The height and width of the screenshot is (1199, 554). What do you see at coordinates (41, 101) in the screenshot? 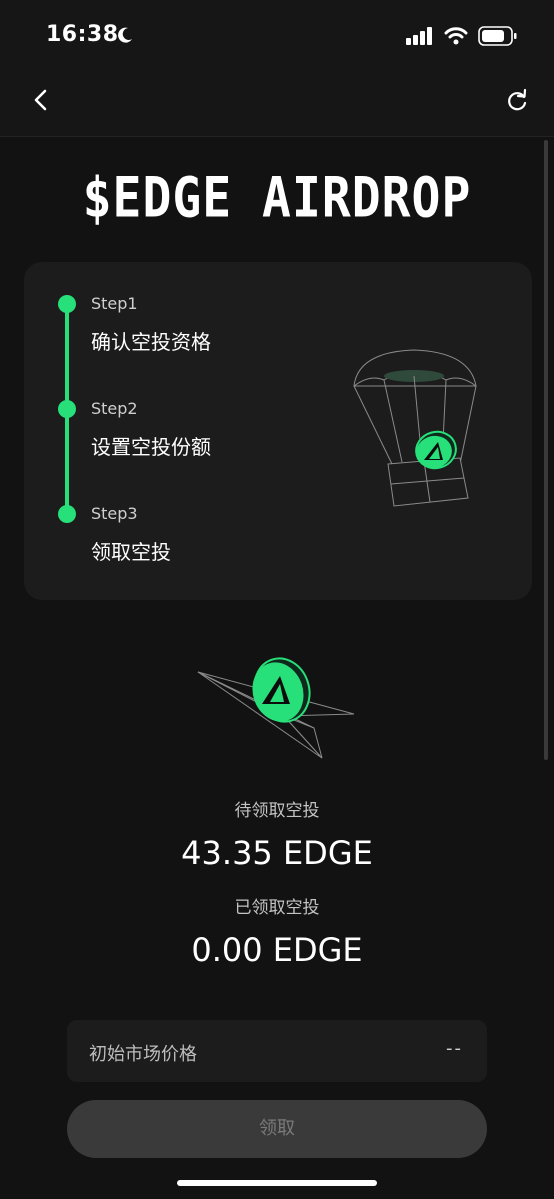
I see `chevron-left-icon` at bounding box center [41, 101].